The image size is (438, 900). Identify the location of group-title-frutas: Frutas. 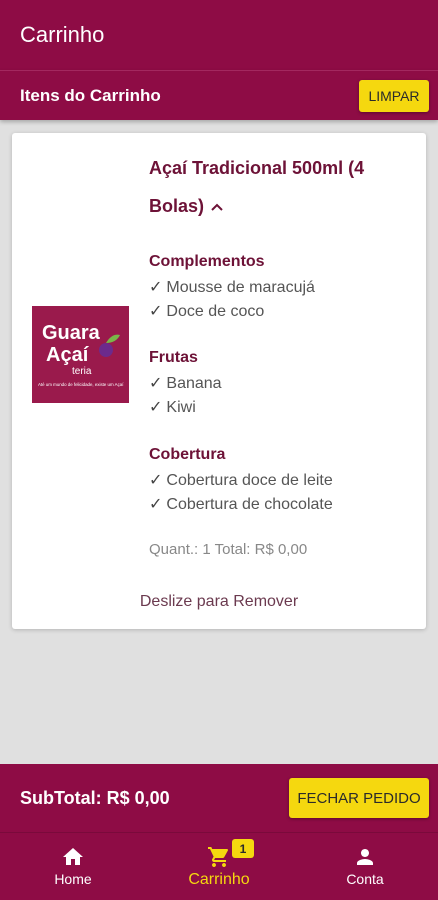
(173, 357).